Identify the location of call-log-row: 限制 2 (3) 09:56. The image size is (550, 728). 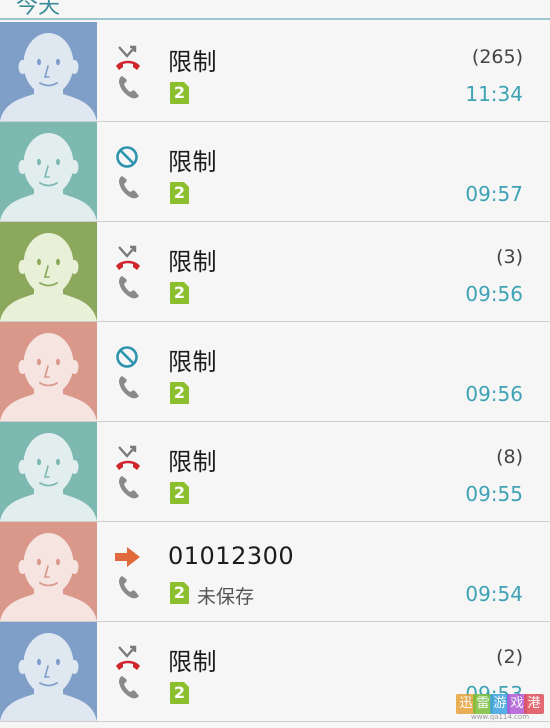
(275, 272).